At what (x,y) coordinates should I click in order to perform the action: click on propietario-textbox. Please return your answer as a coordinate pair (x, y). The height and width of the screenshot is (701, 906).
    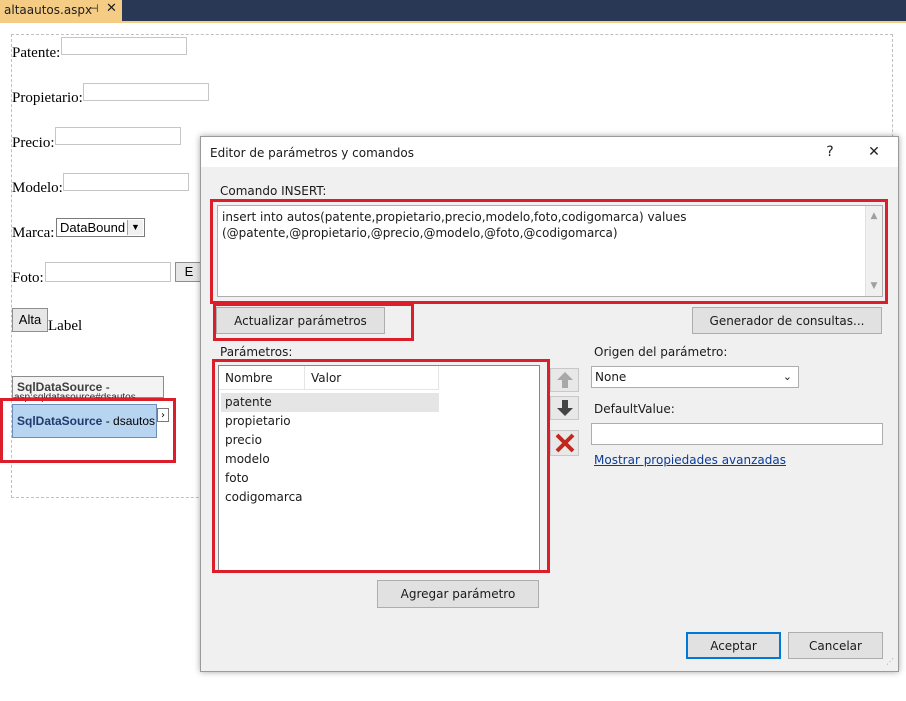
    Looking at the image, I should click on (146, 92).